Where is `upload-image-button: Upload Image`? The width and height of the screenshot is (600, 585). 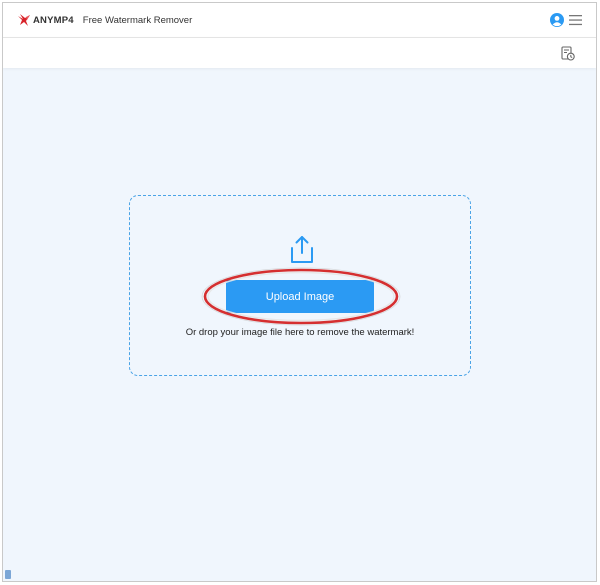
upload-image-button: Upload Image is located at coordinates (300, 296).